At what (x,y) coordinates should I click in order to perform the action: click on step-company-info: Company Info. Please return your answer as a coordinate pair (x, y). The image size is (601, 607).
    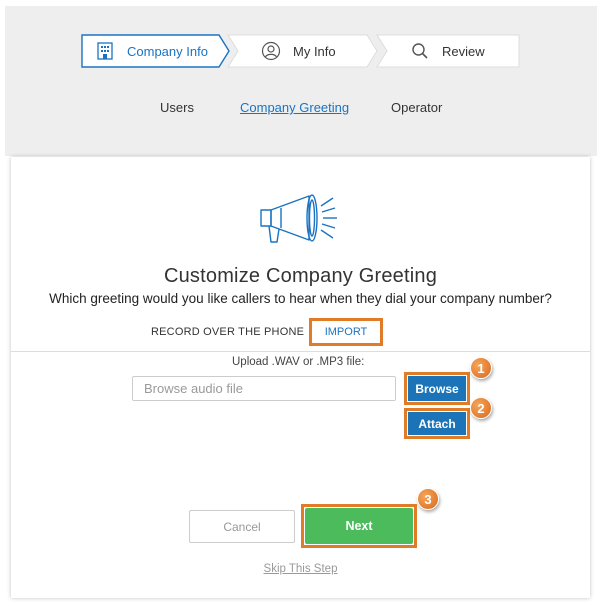
    Looking at the image, I should click on (156, 51).